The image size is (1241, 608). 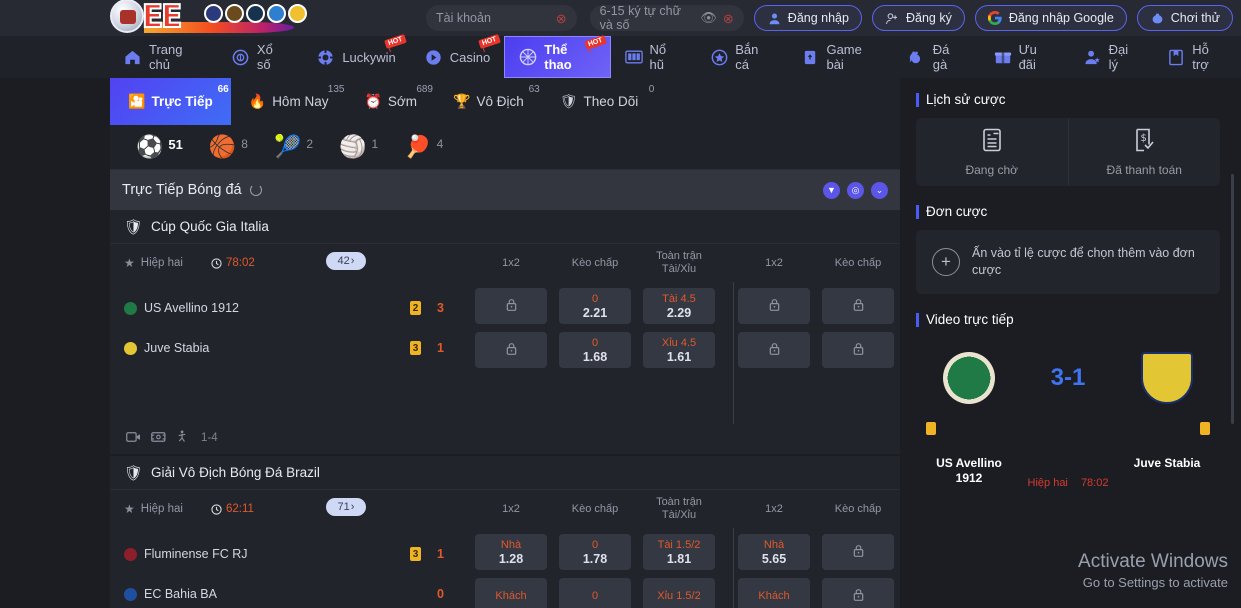 I want to click on watermark-line2: Go to Settings to activate, so click(x=1155, y=582).